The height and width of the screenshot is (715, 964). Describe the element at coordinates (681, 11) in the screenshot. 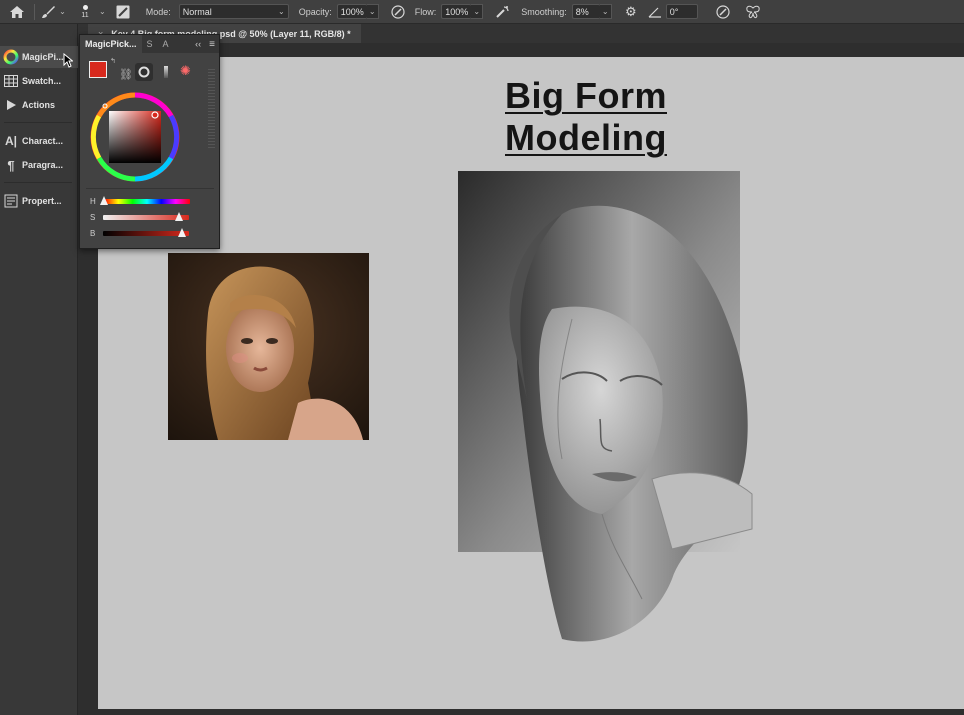

I see `angle-input: 0°` at that location.